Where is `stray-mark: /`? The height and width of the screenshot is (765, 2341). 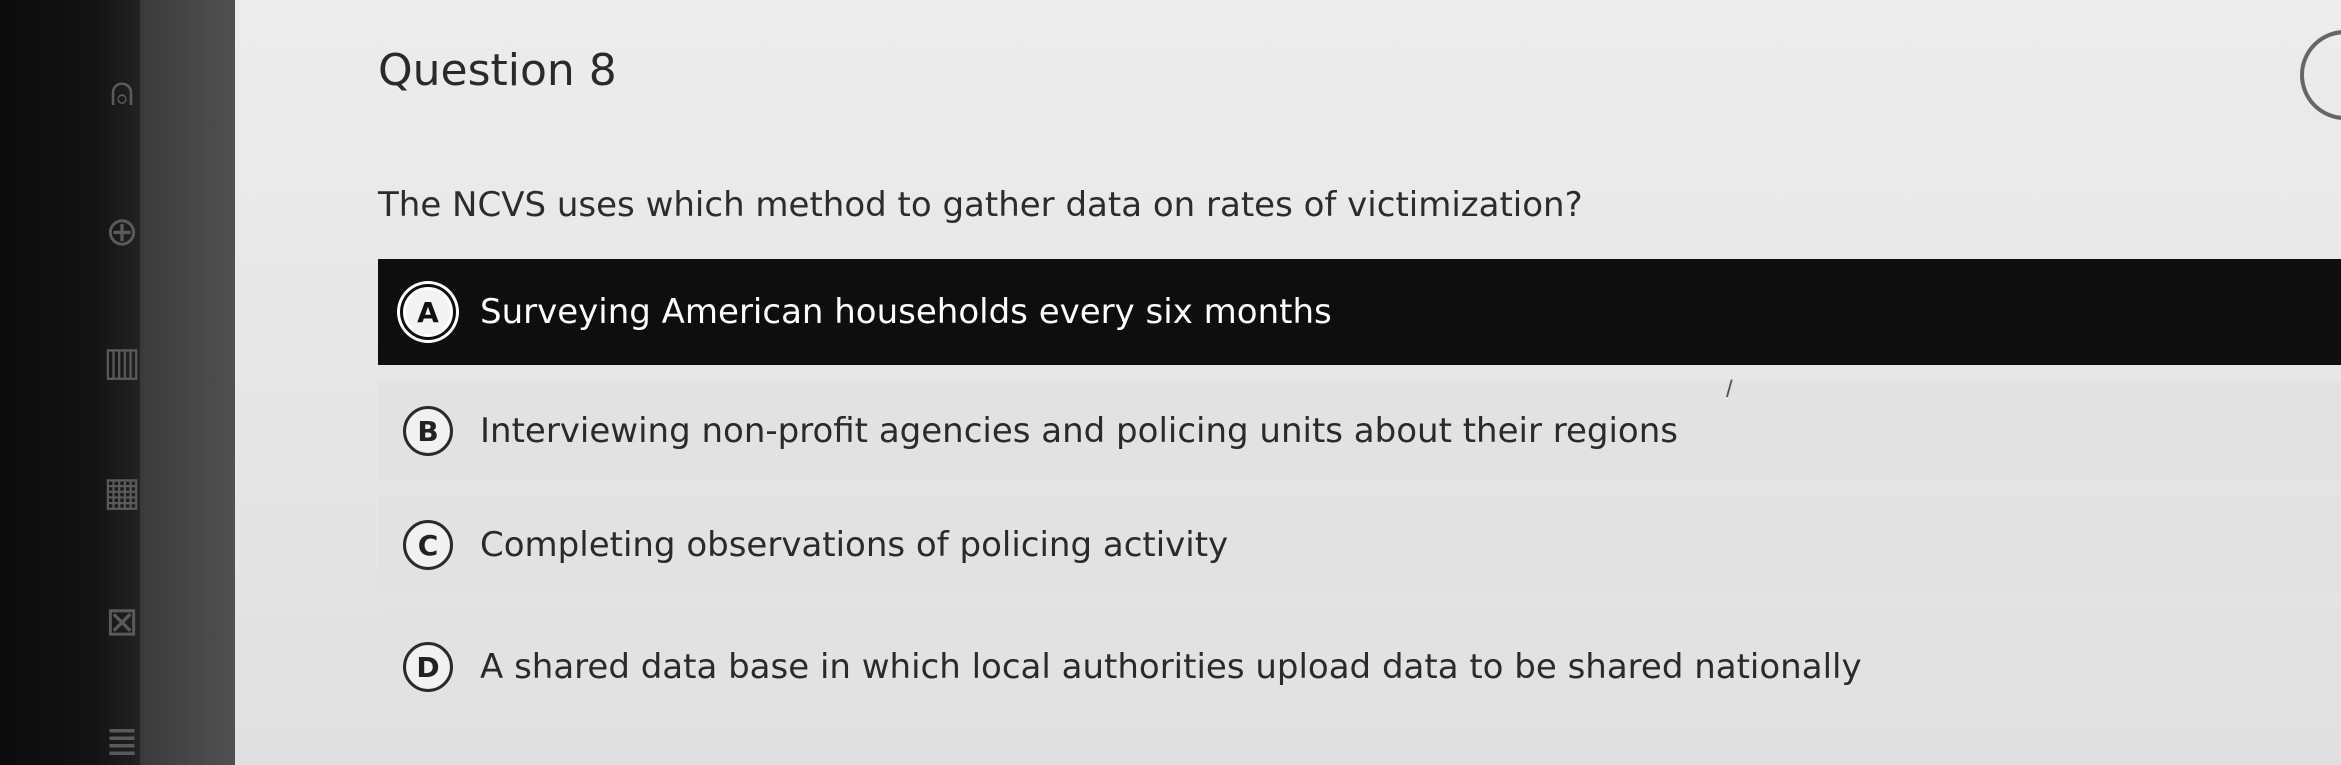
stray-mark: / is located at coordinates (1729, 389).